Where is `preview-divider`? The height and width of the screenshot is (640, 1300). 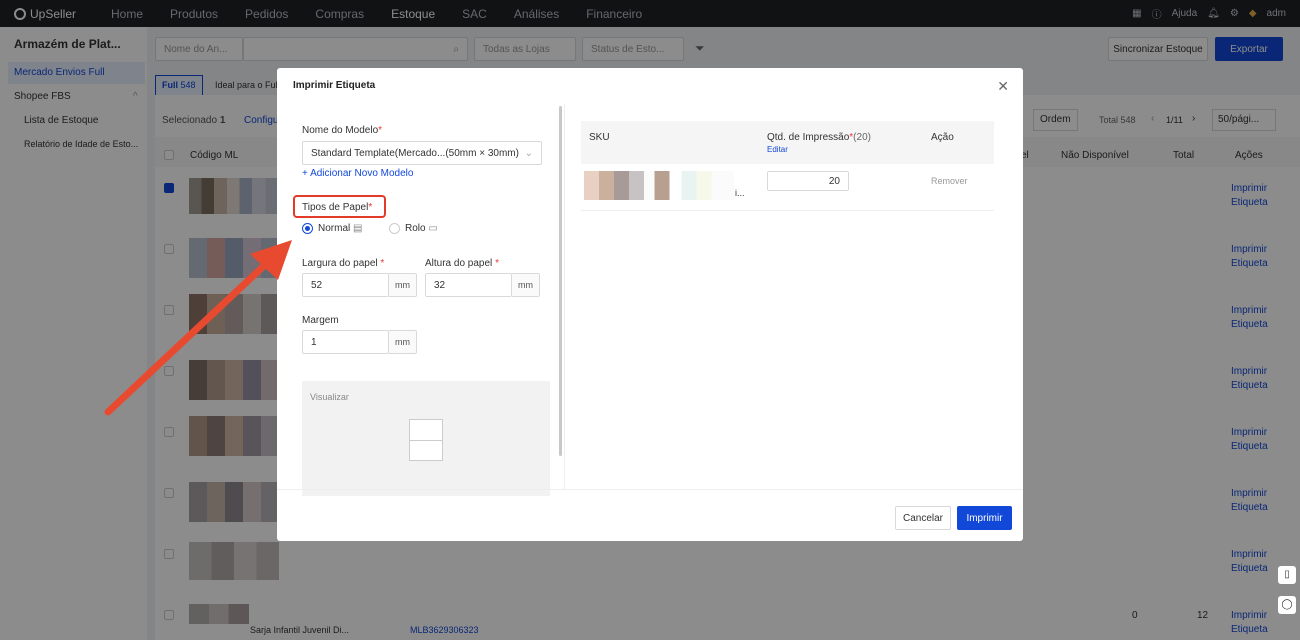
preview-divider is located at coordinates (426, 440).